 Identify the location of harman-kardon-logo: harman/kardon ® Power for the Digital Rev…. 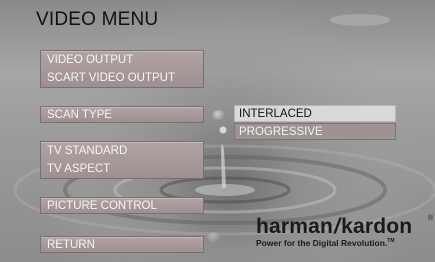
(344, 231).